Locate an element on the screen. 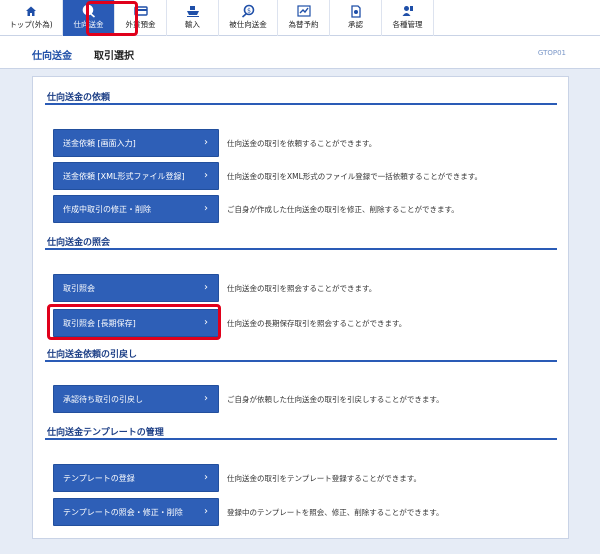  button-label: テンプレートの照会・修正・削除 is located at coordinates (123, 512).